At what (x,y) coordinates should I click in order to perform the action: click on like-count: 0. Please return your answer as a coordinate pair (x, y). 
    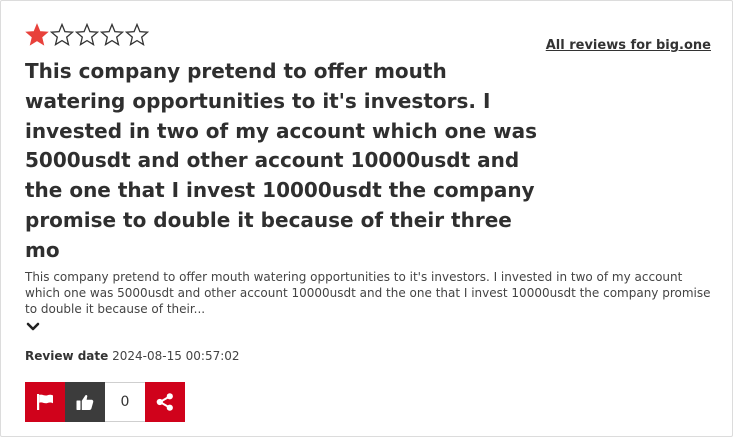
    Looking at the image, I should click on (125, 402).